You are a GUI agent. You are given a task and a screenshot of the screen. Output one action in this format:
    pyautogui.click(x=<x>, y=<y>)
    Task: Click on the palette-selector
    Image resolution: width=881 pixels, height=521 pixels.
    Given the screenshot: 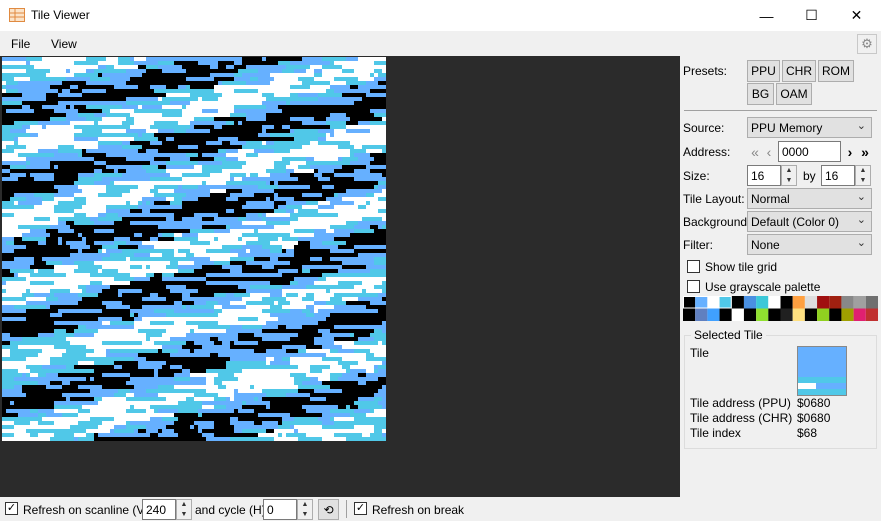 What is the action you would take?
    pyautogui.click(x=780, y=308)
    